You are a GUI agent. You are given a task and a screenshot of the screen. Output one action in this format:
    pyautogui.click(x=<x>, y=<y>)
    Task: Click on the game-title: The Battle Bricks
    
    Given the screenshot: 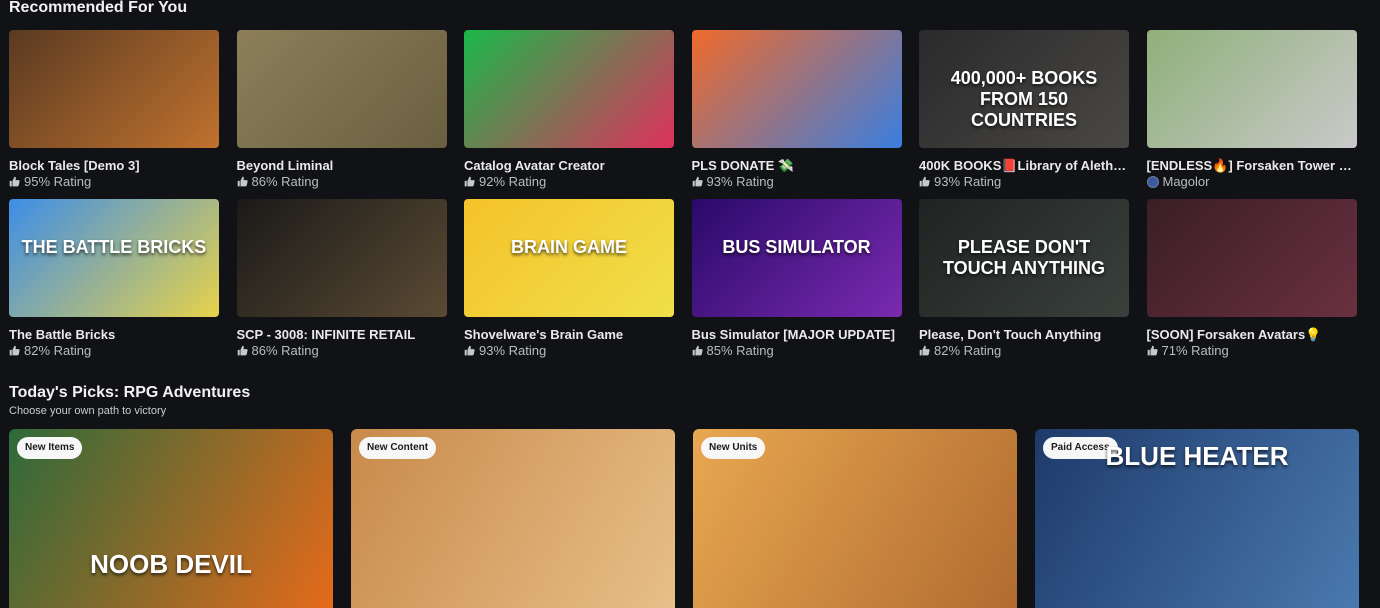 What is the action you would take?
    pyautogui.click(x=114, y=334)
    